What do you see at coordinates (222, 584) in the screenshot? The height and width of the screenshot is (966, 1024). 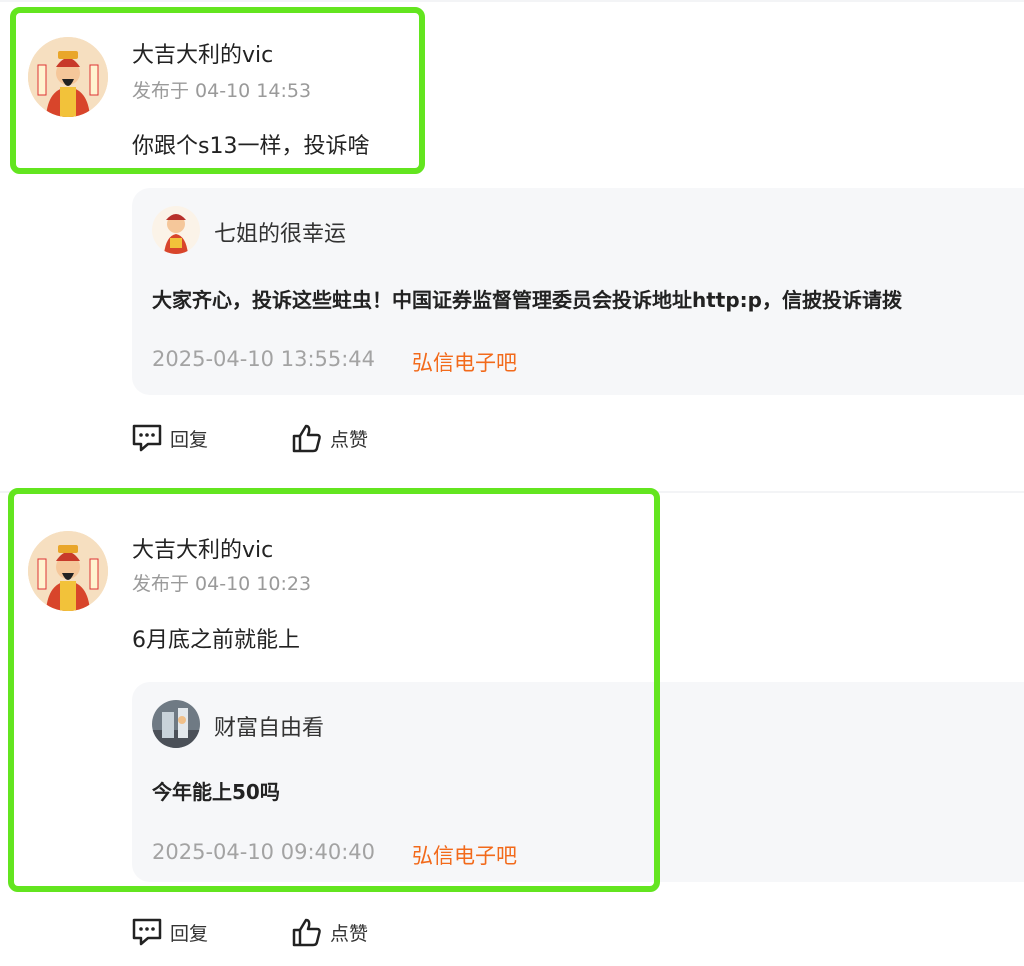 I see `post-time: 发布于 04-10 10:23` at bounding box center [222, 584].